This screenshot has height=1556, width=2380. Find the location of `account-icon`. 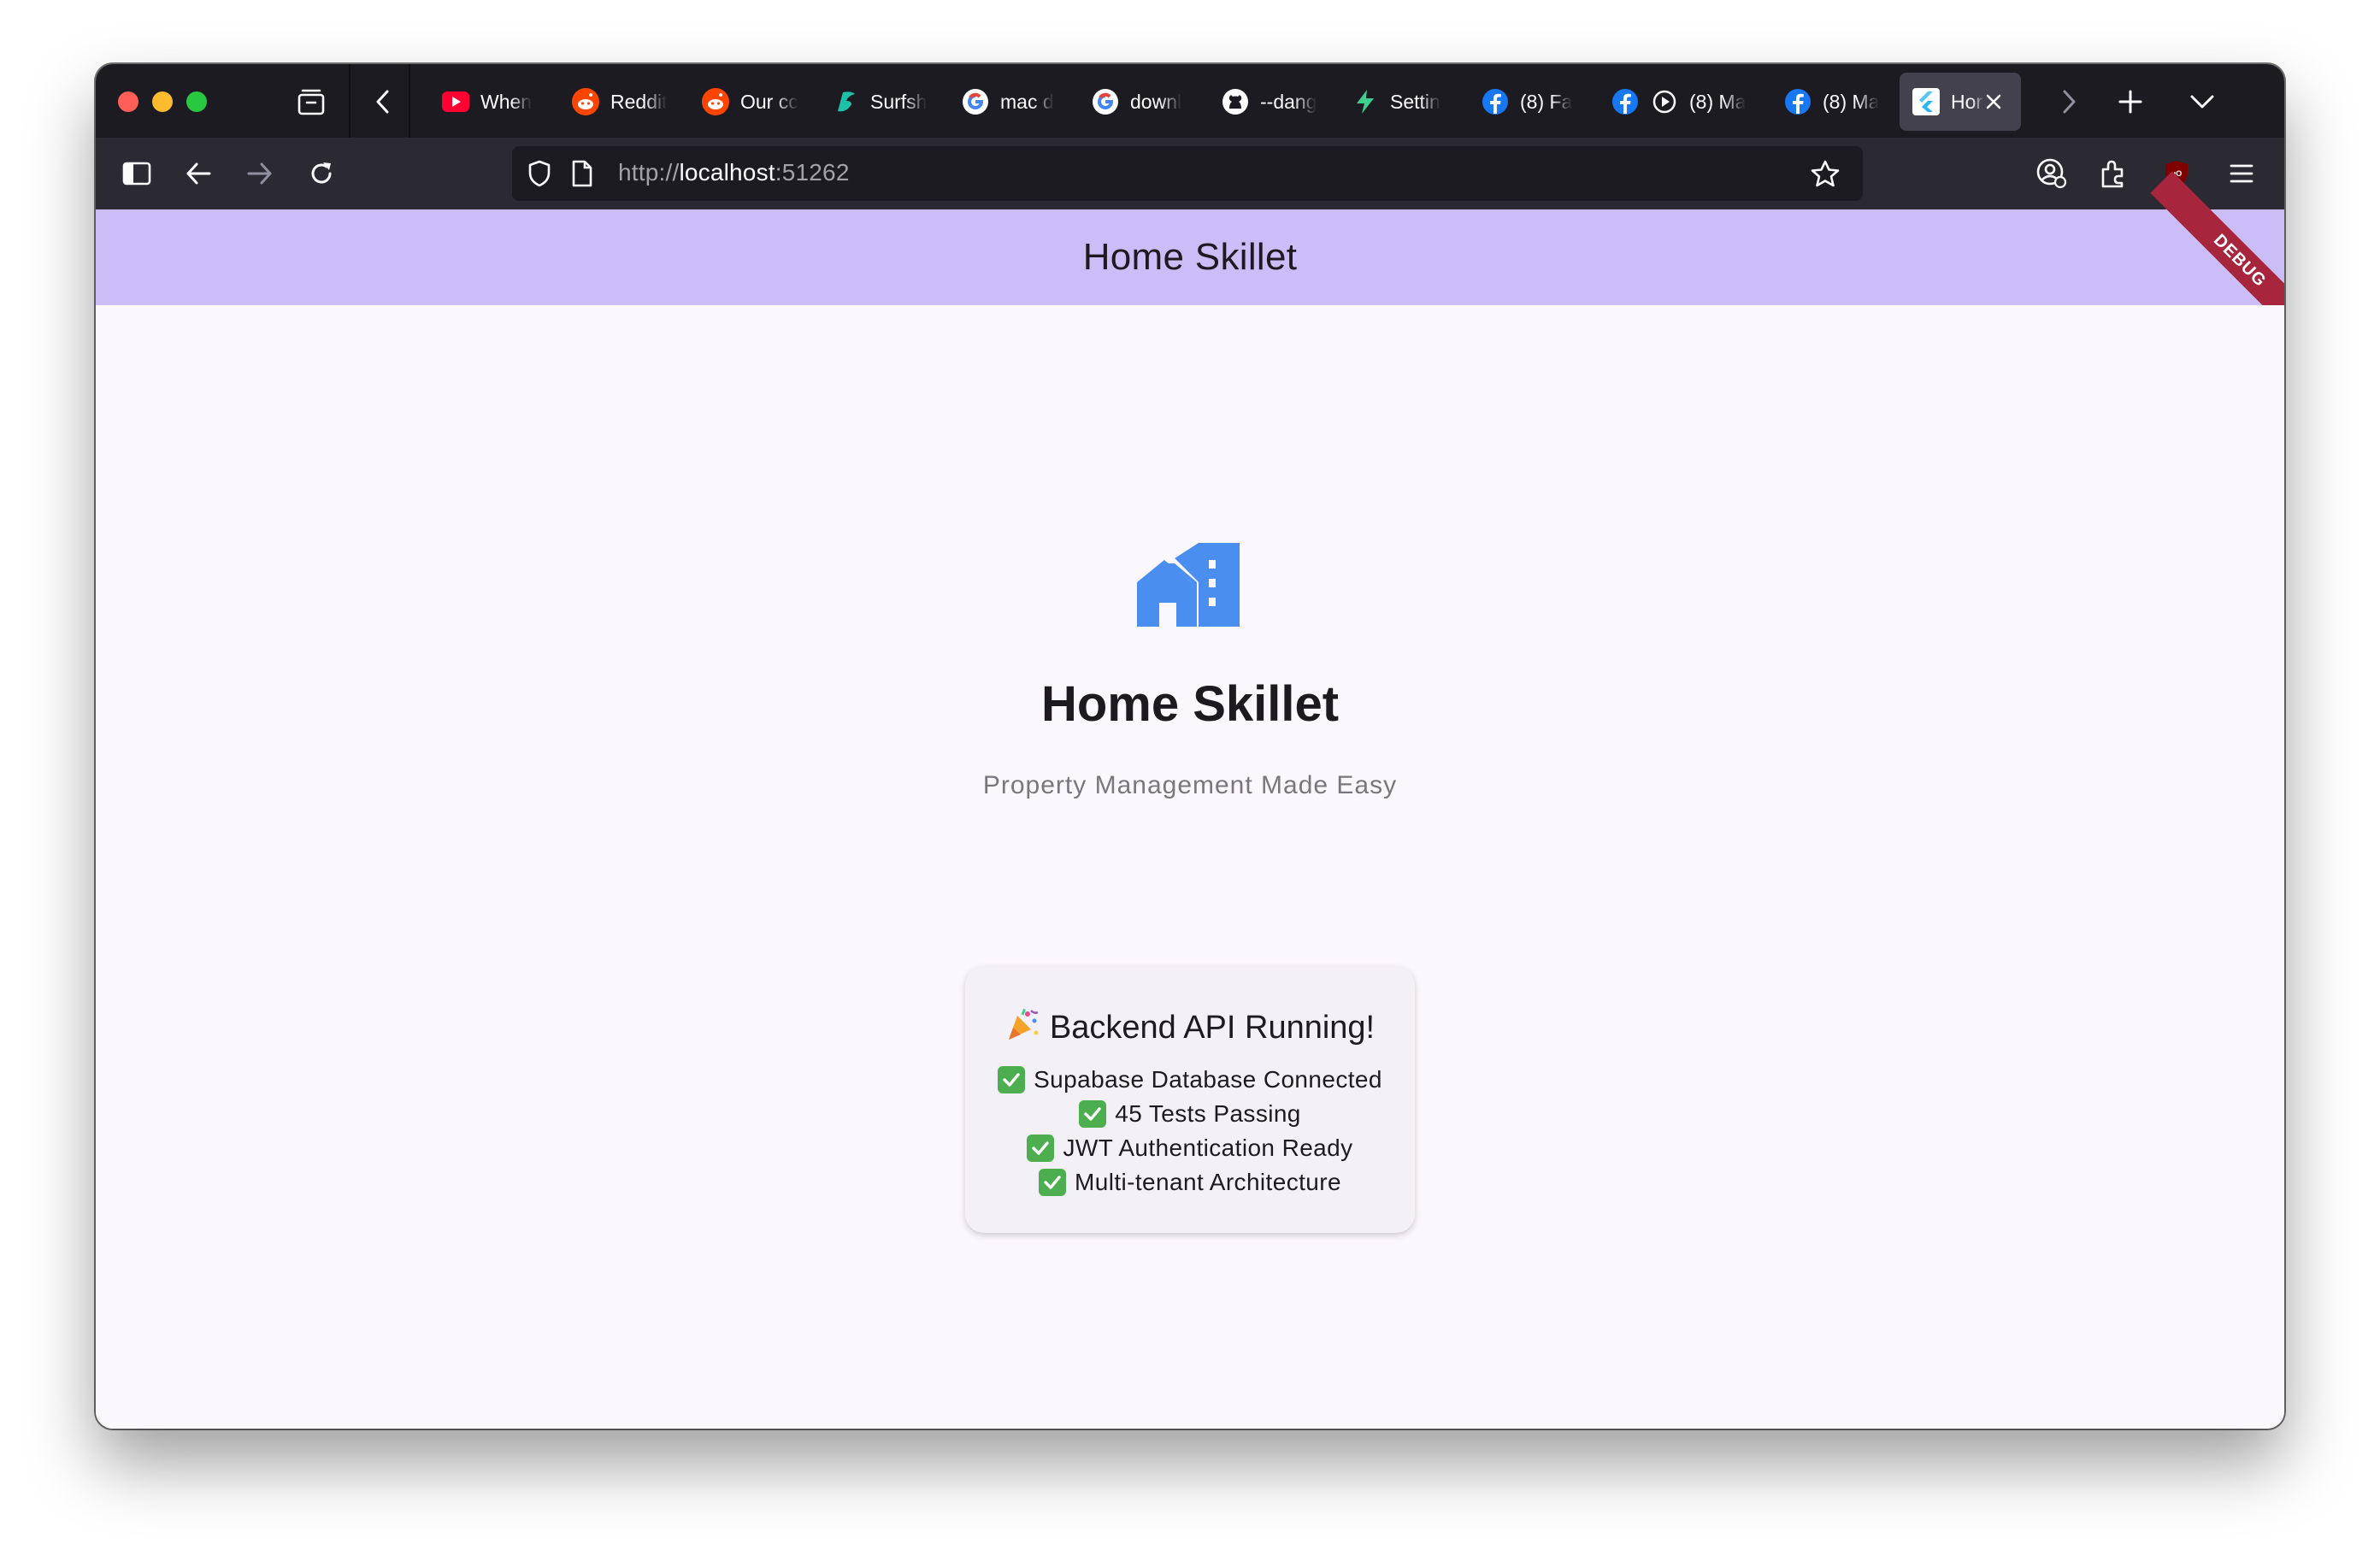

account-icon is located at coordinates (2052, 173).